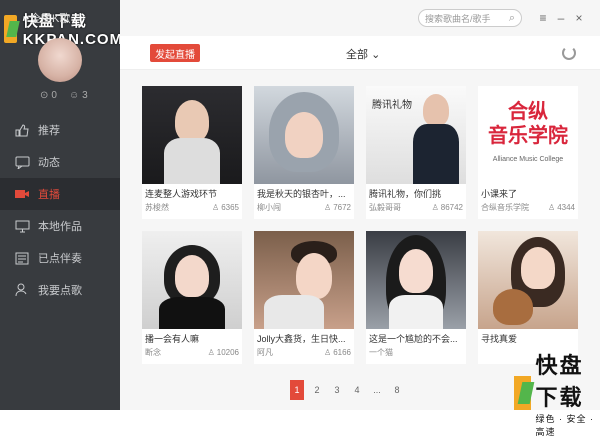 Image resolution: width=600 pixels, height=438 pixels. Describe the element at coordinates (172, 339) in the screenshot. I see `card-title: 播一会有人嘛` at that location.